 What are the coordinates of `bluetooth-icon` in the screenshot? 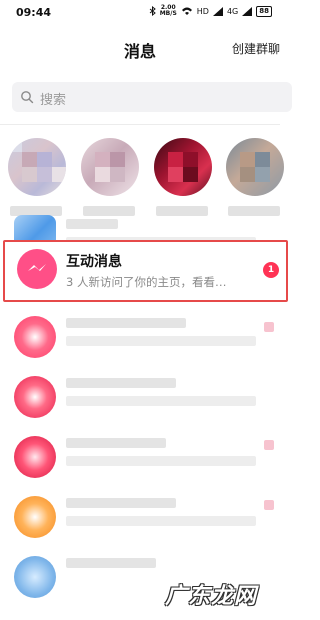 It's located at (152, 11).